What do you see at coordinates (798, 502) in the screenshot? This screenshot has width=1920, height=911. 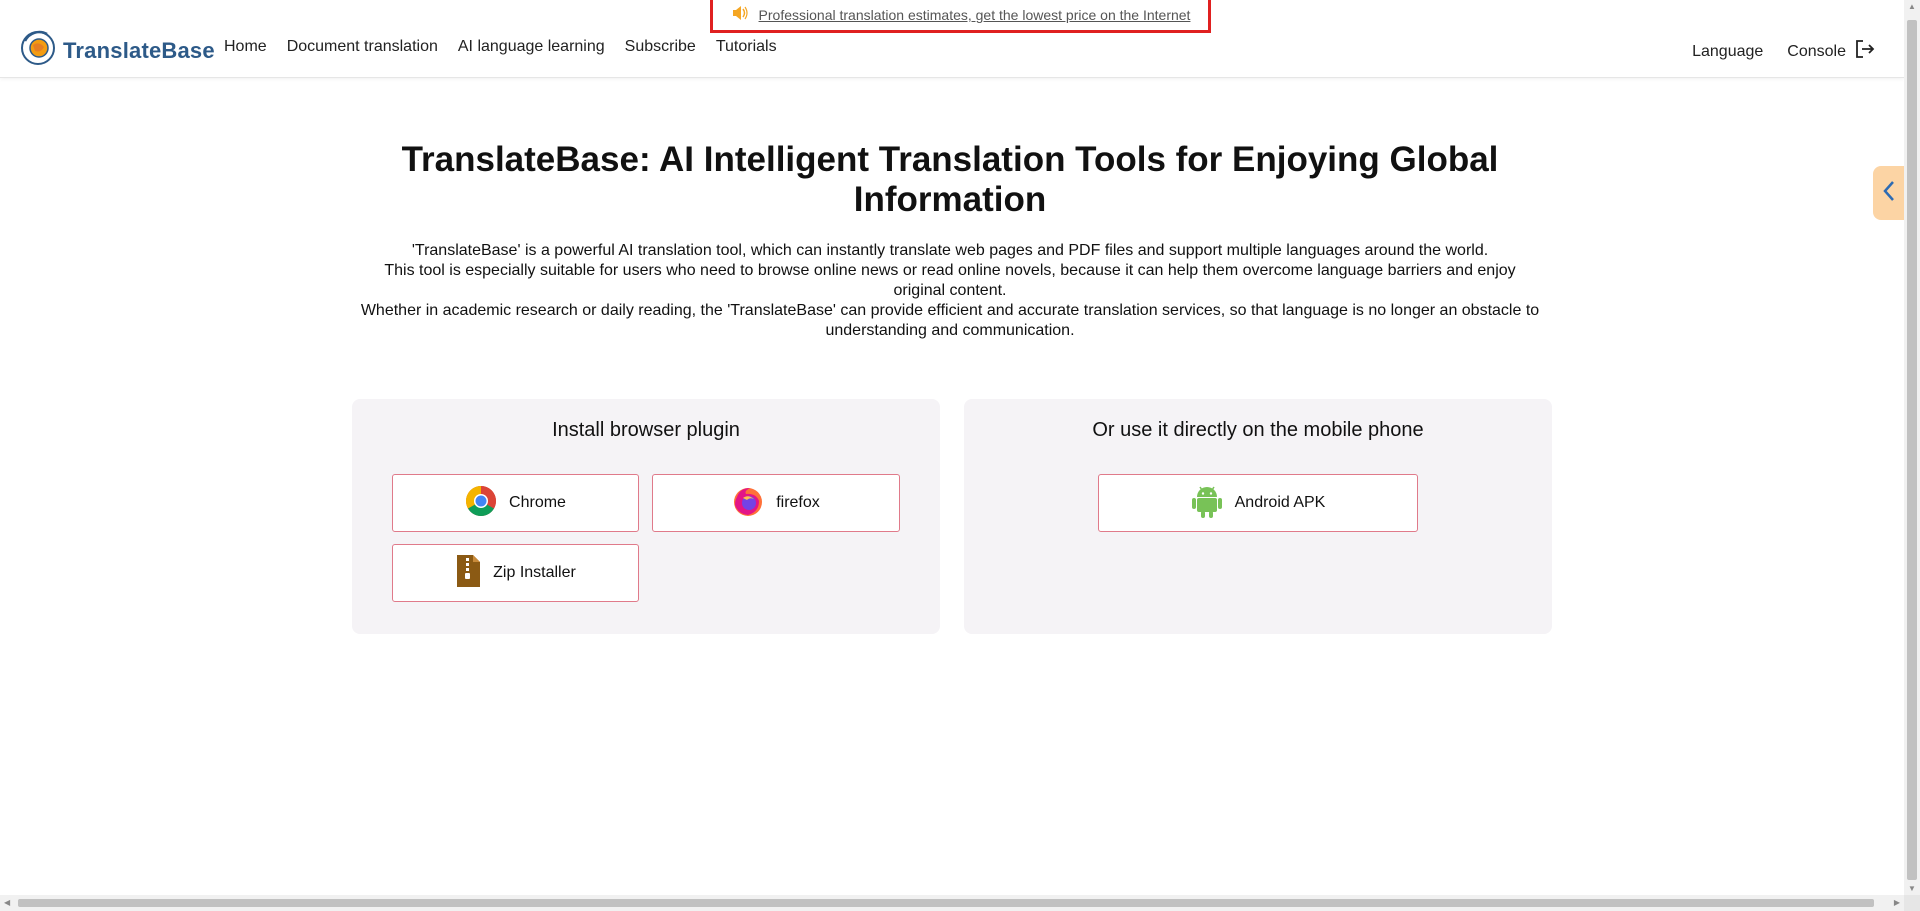 I see `firefox-label: firefox` at bounding box center [798, 502].